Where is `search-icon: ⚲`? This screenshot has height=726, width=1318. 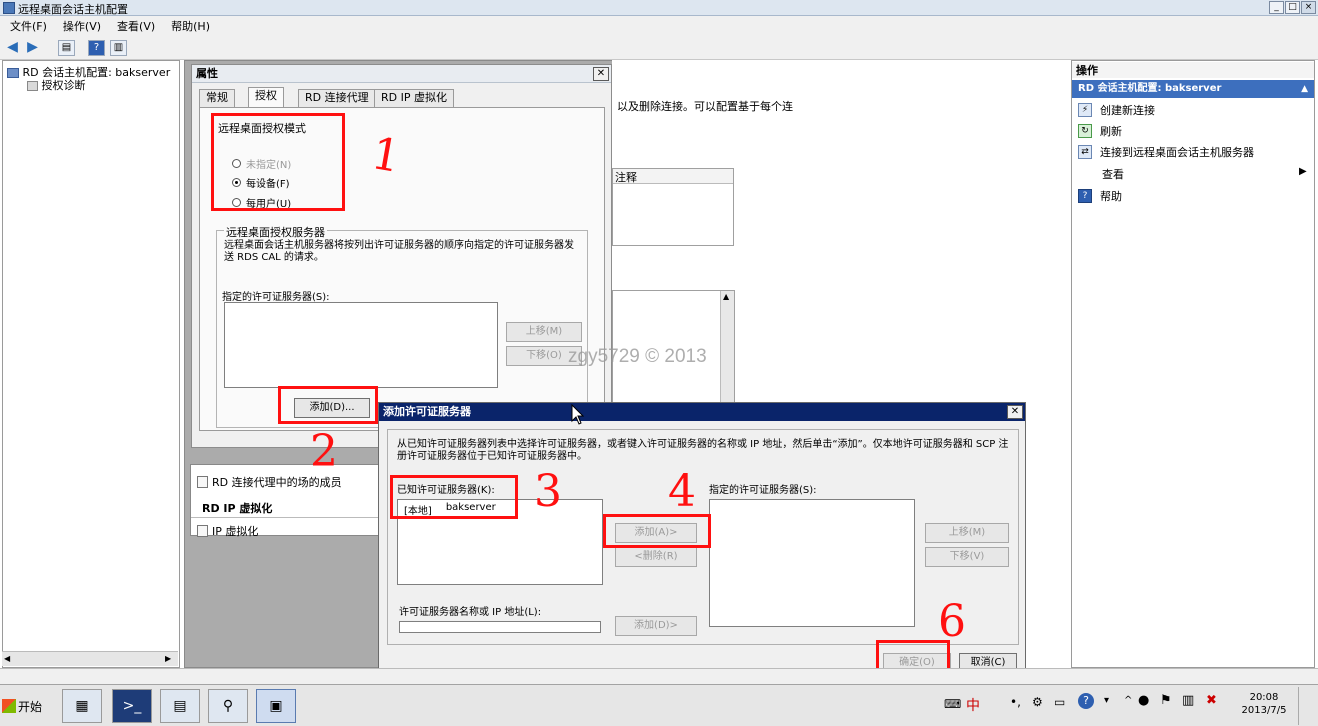
search-icon: ⚲ is located at coordinates (228, 706).